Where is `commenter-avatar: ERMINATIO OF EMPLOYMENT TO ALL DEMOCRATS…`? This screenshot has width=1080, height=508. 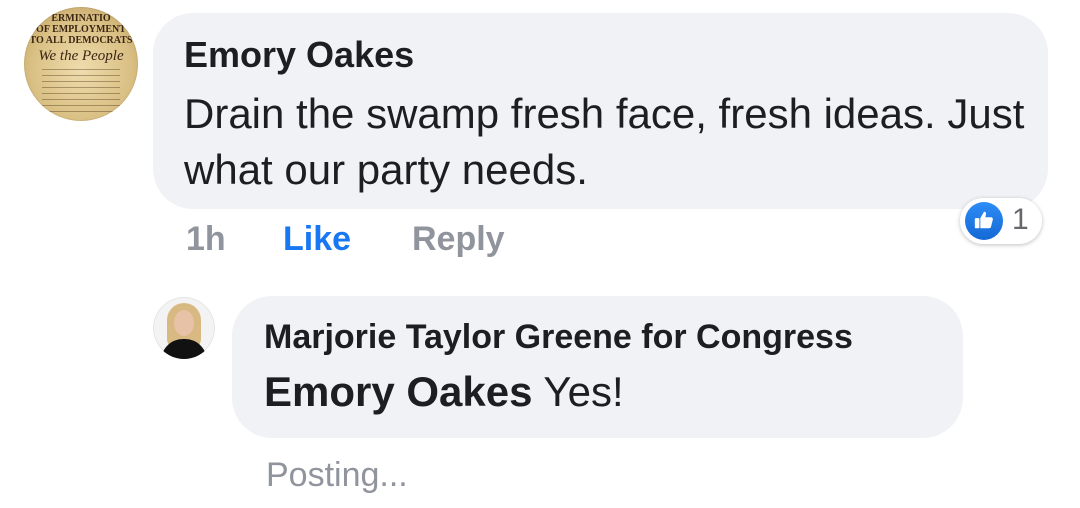
commenter-avatar: ERMINATIO OF EMPLOYMENT TO ALL DEMOCRATS… is located at coordinates (81, 64).